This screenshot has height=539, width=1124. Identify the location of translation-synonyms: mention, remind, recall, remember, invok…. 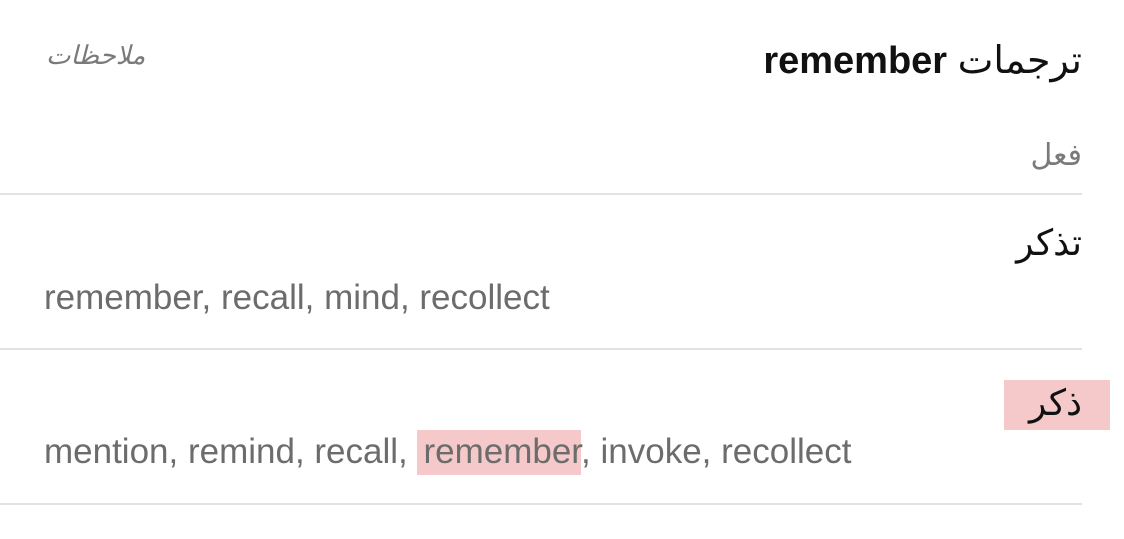
(448, 452).